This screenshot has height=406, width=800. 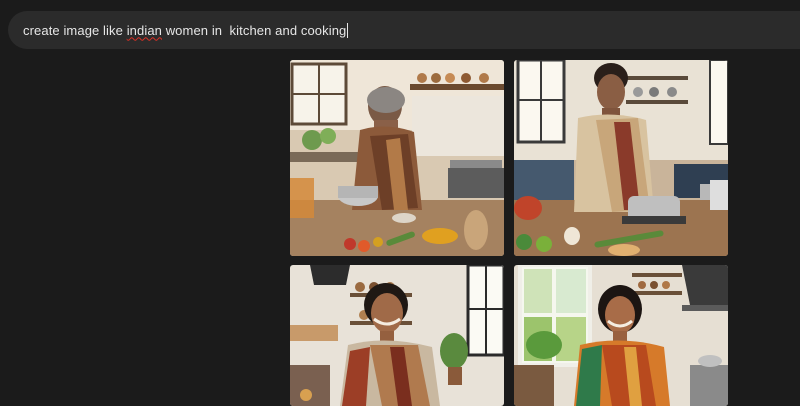 What do you see at coordinates (254, 30) in the screenshot?
I see `prompt-text-after: women in kitchen and cooking` at bounding box center [254, 30].